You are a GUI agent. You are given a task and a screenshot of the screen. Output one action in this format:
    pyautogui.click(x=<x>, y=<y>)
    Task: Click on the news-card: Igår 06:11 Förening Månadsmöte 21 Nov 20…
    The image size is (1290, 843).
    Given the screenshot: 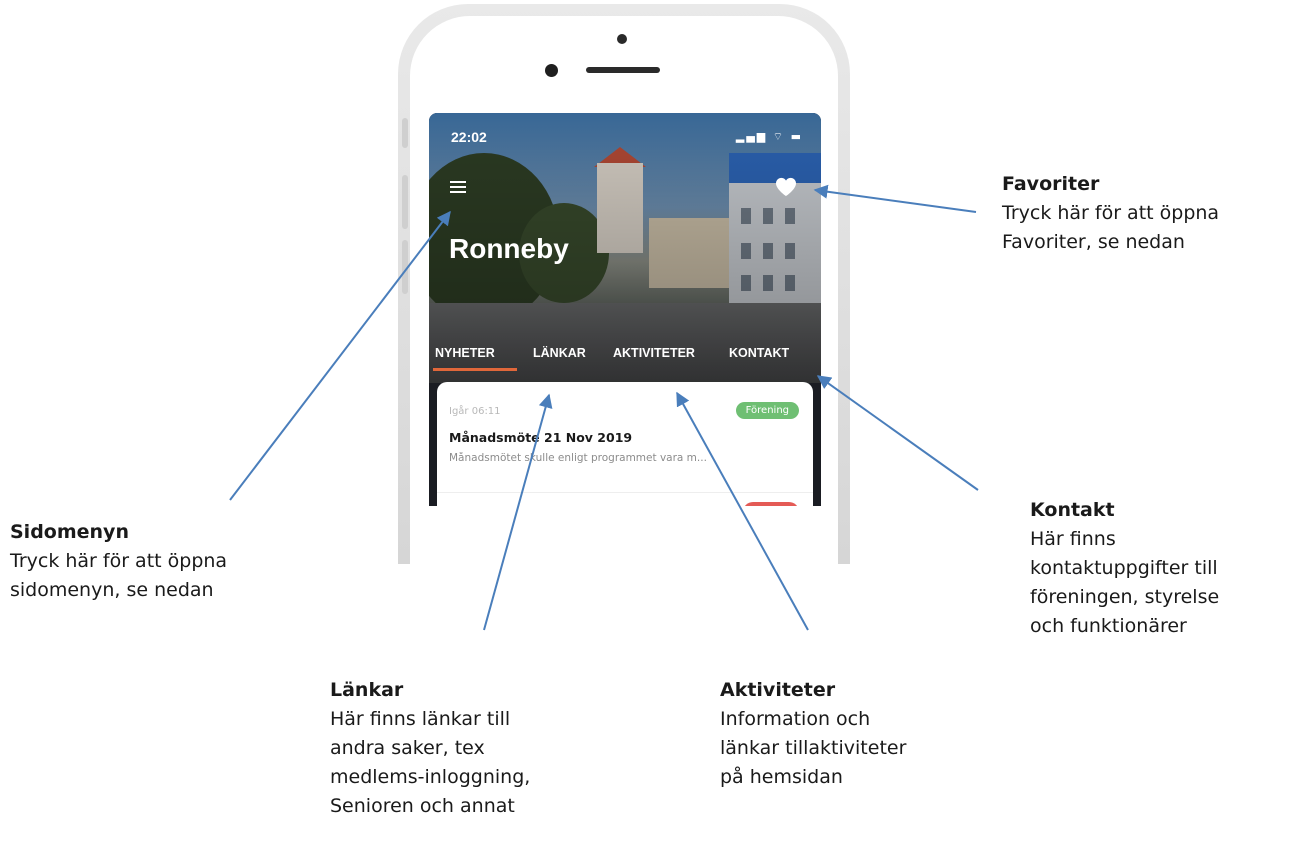 What is the action you would take?
    pyautogui.click(x=625, y=444)
    